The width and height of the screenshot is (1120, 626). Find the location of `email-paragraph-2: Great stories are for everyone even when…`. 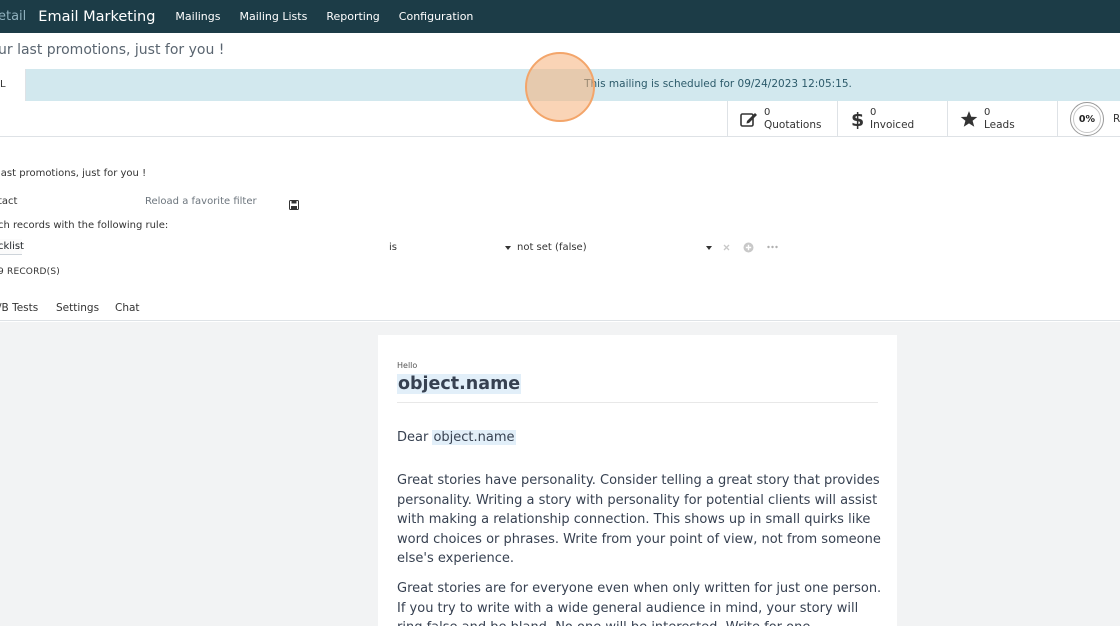

email-paragraph-2: Great stories are for everyone even when… is located at coordinates (640, 602).